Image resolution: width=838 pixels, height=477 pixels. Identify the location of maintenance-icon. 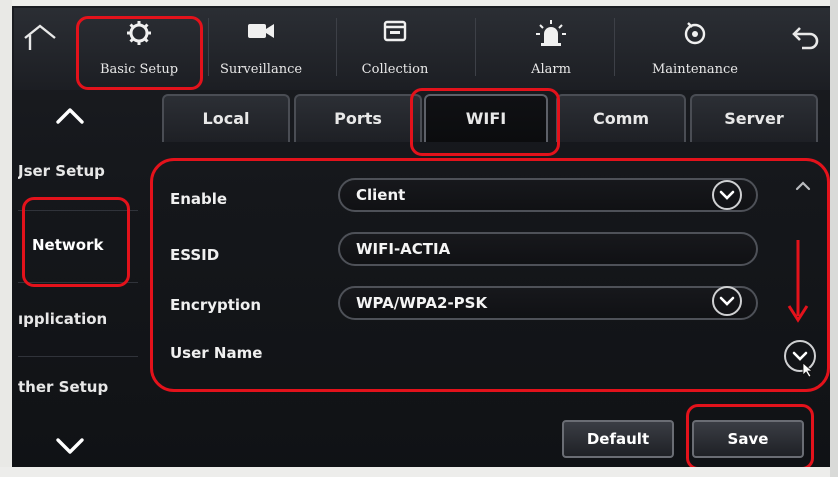
(695, 35).